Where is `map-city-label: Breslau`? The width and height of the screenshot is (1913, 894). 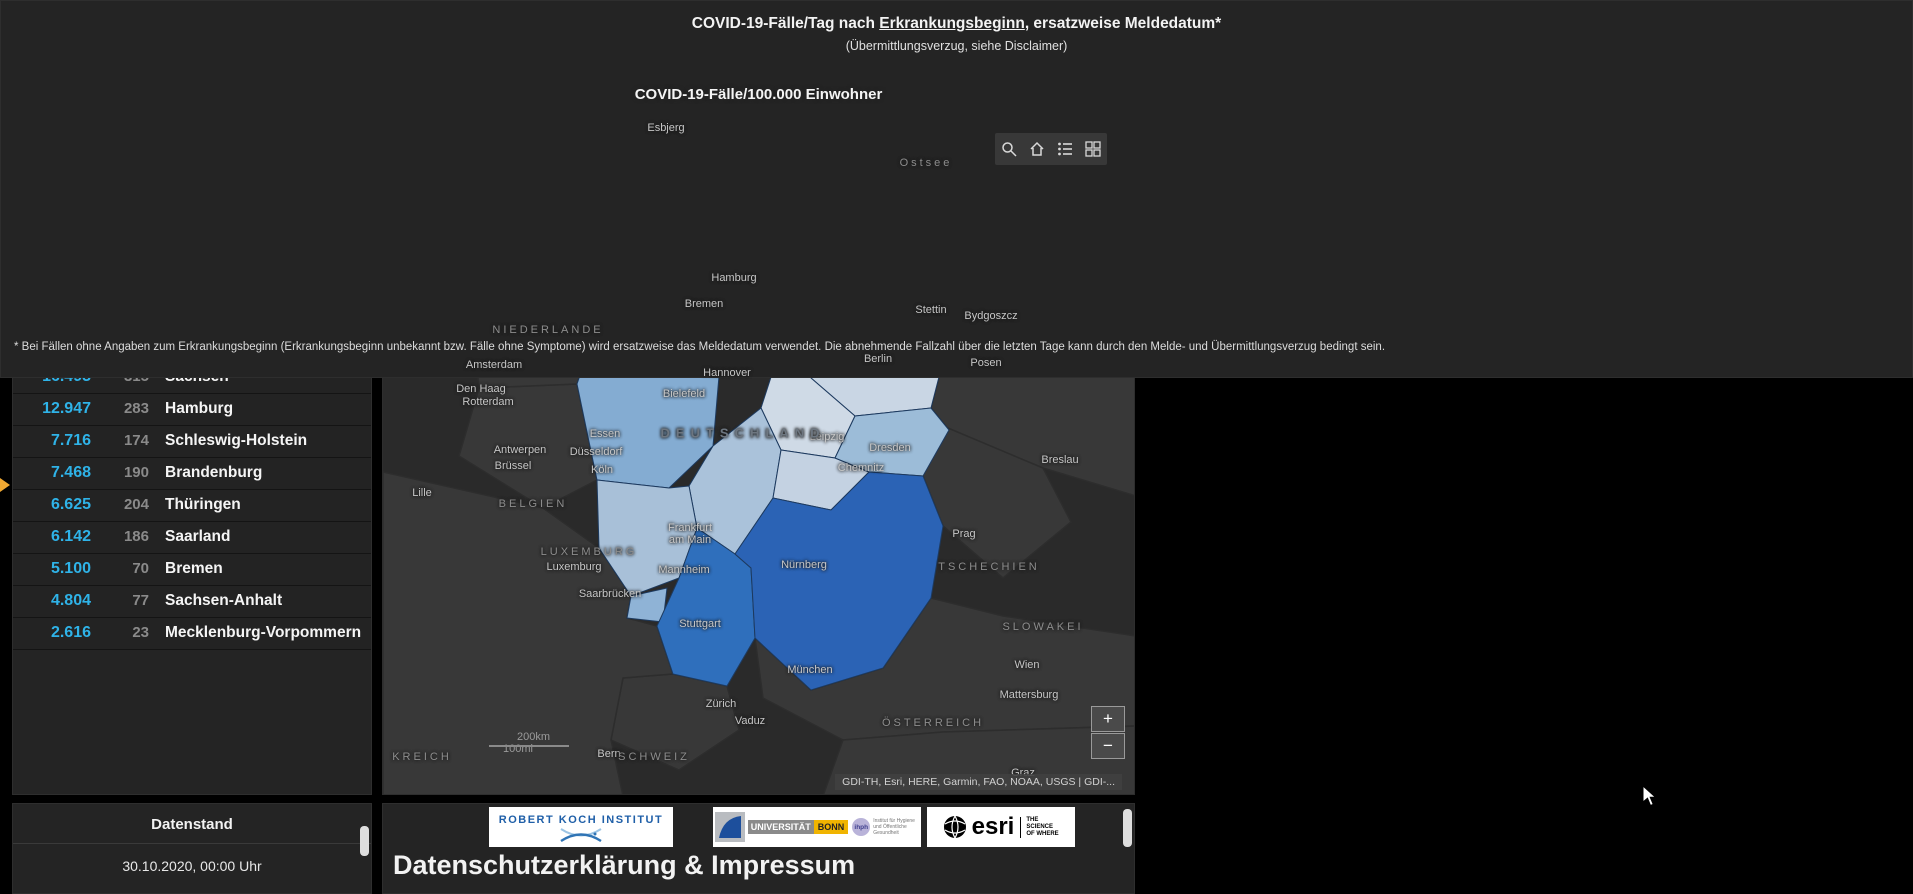
map-city-label: Breslau is located at coordinates (1060, 460).